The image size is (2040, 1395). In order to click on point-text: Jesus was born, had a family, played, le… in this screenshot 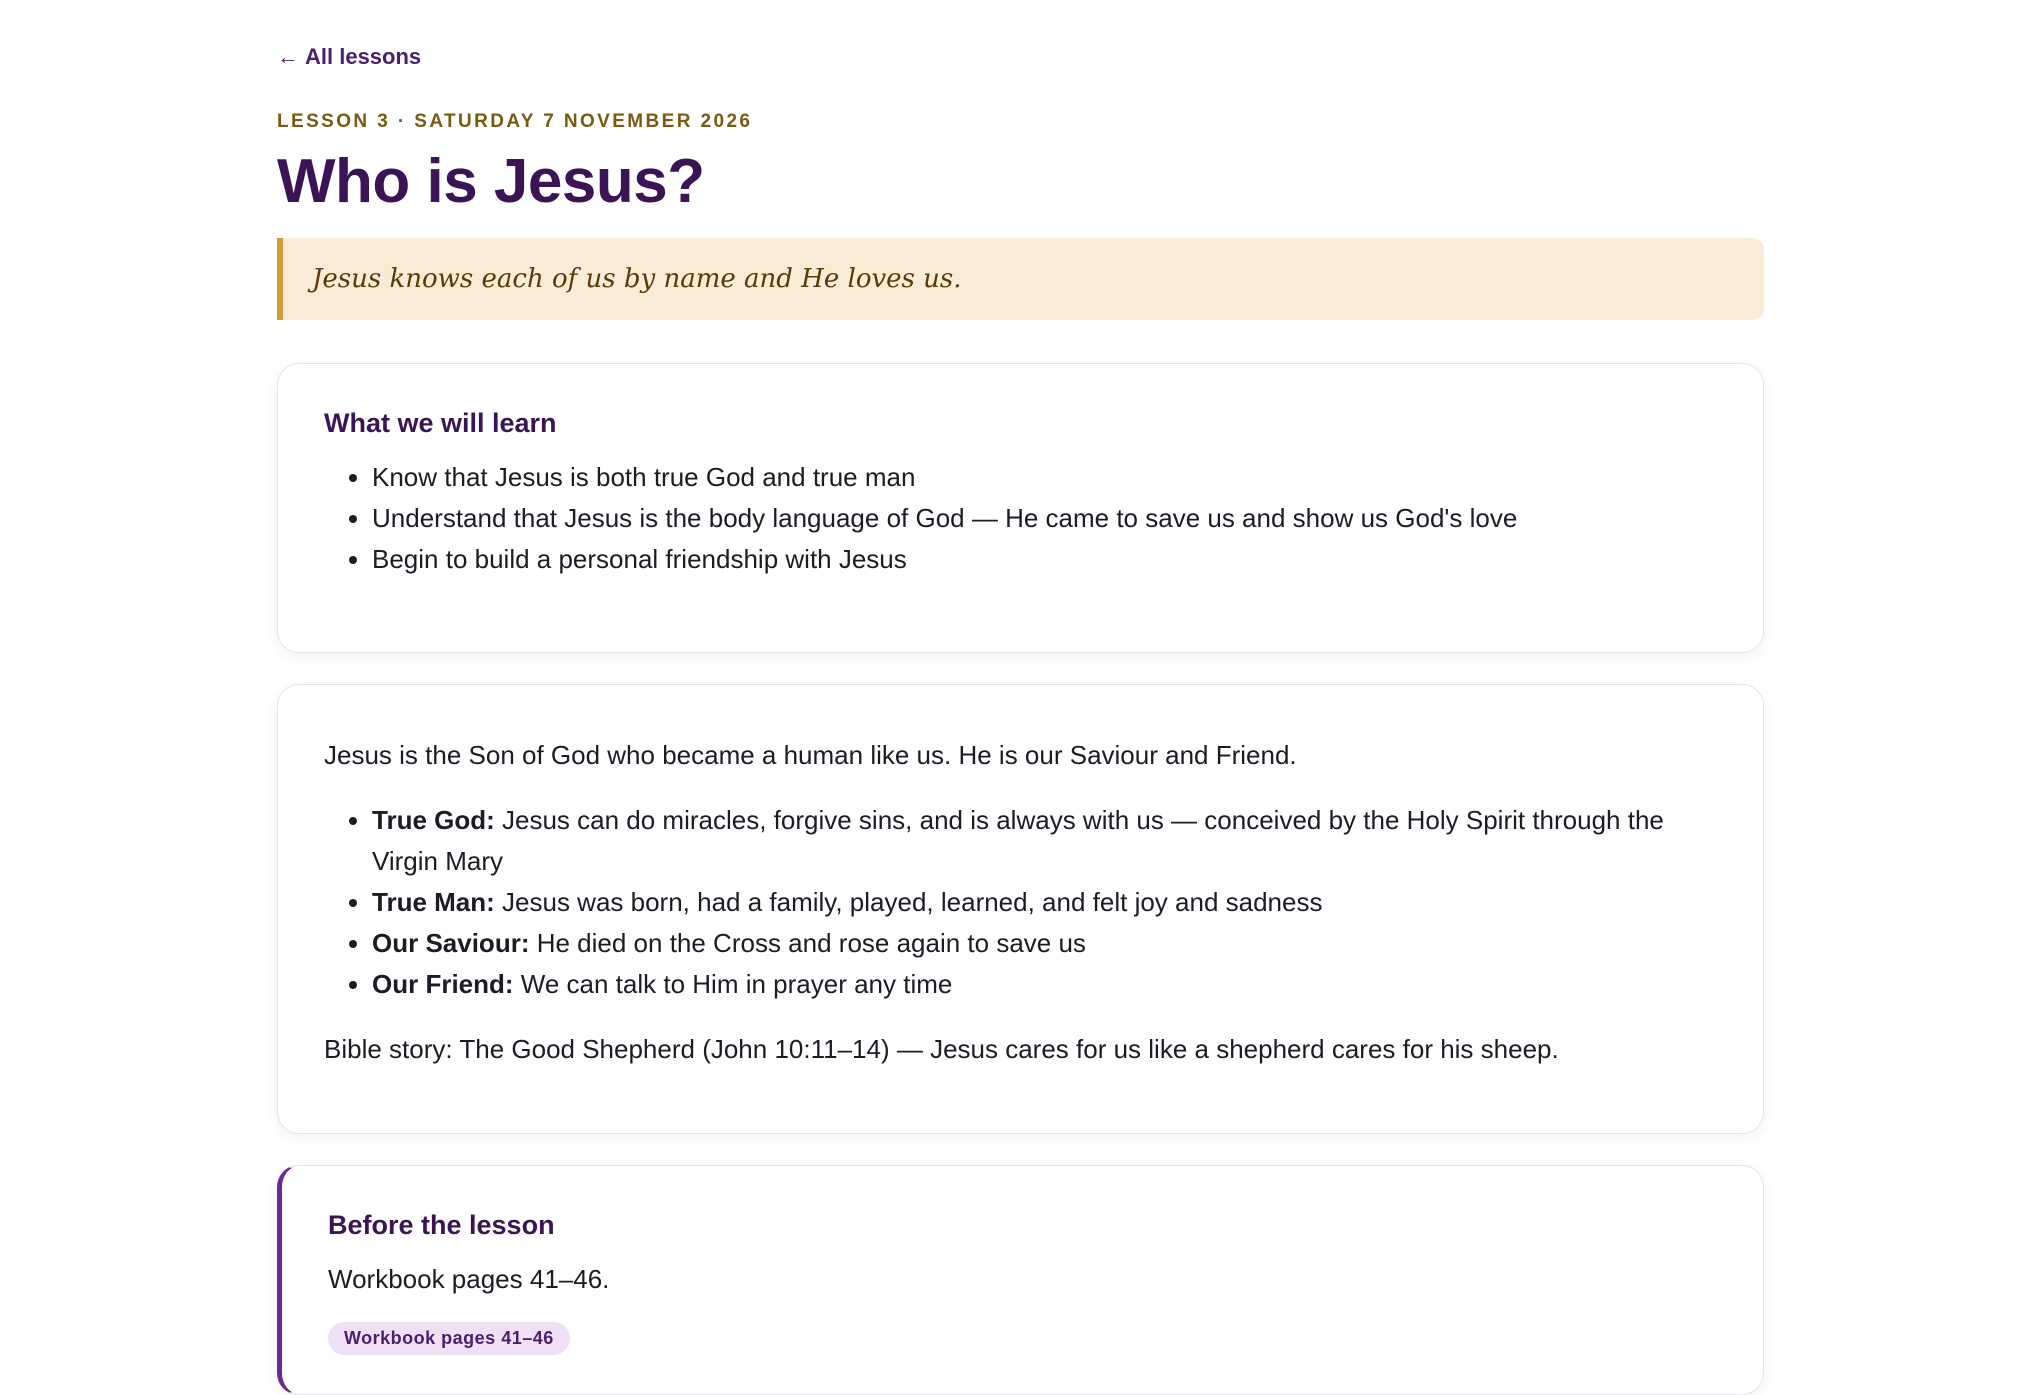, I will do `click(908, 902)`.